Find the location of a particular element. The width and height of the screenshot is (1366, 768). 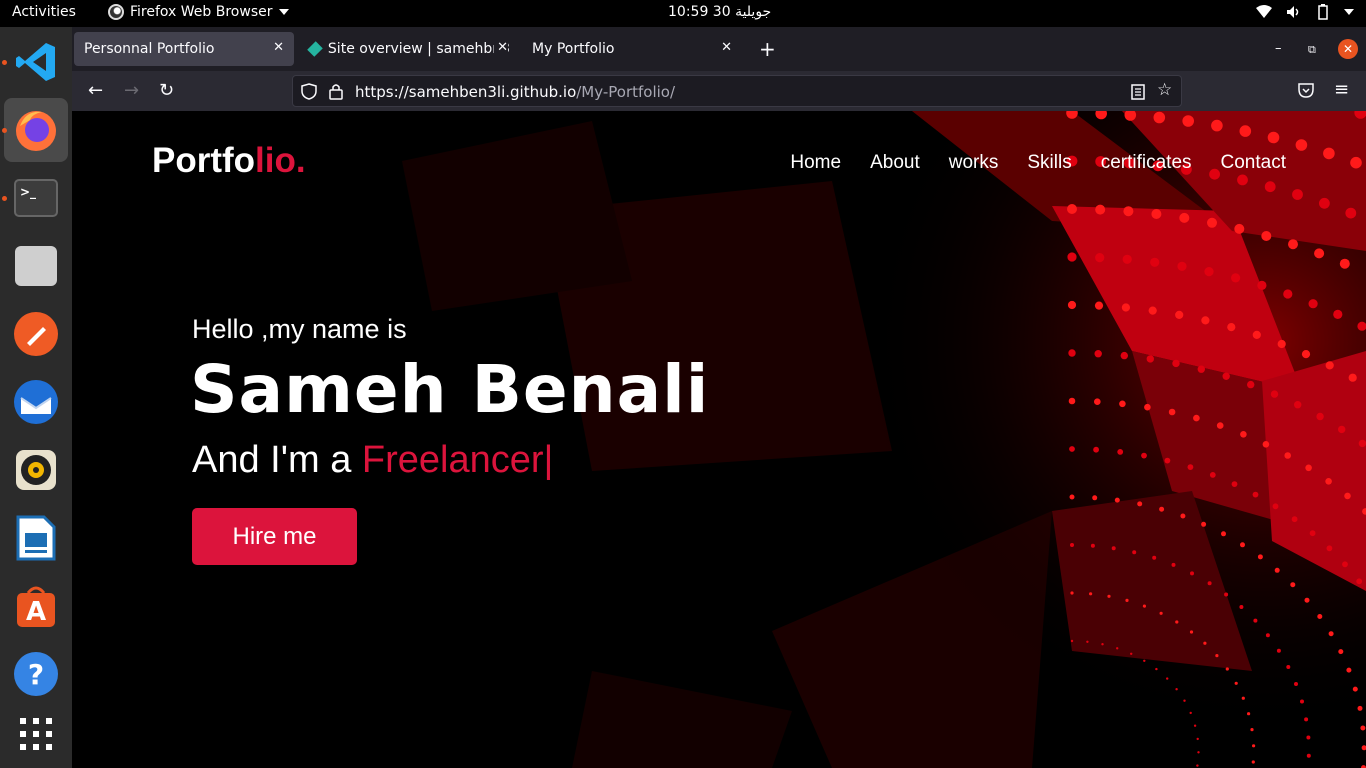

firefox-icon is located at coordinates (36, 131).